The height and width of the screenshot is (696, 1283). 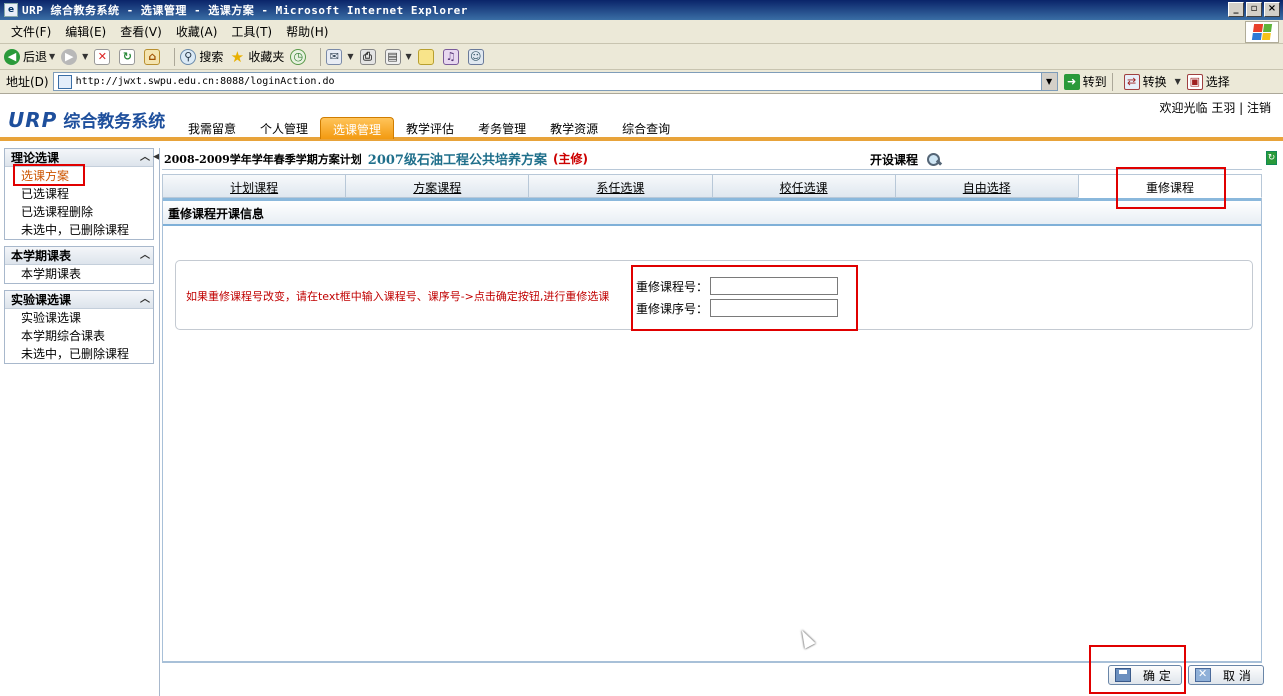 What do you see at coordinates (79, 176) in the screenshot?
I see `sidebar-item-plan: 选课方案` at bounding box center [79, 176].